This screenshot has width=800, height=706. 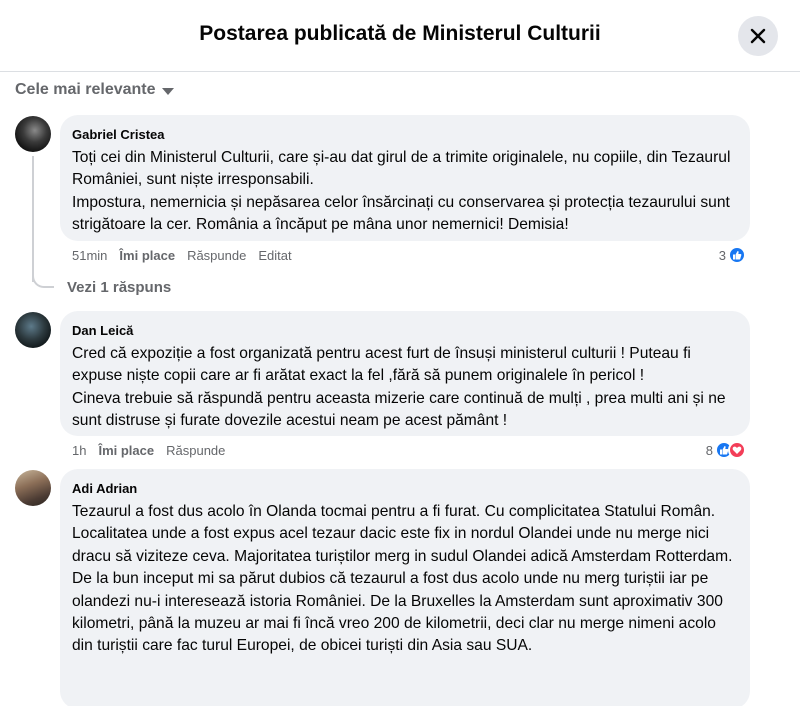 What do you see at coordinates (79, 450) in the screenshot?
I see `comment-time: 1h` at bounding box center [79, 450].